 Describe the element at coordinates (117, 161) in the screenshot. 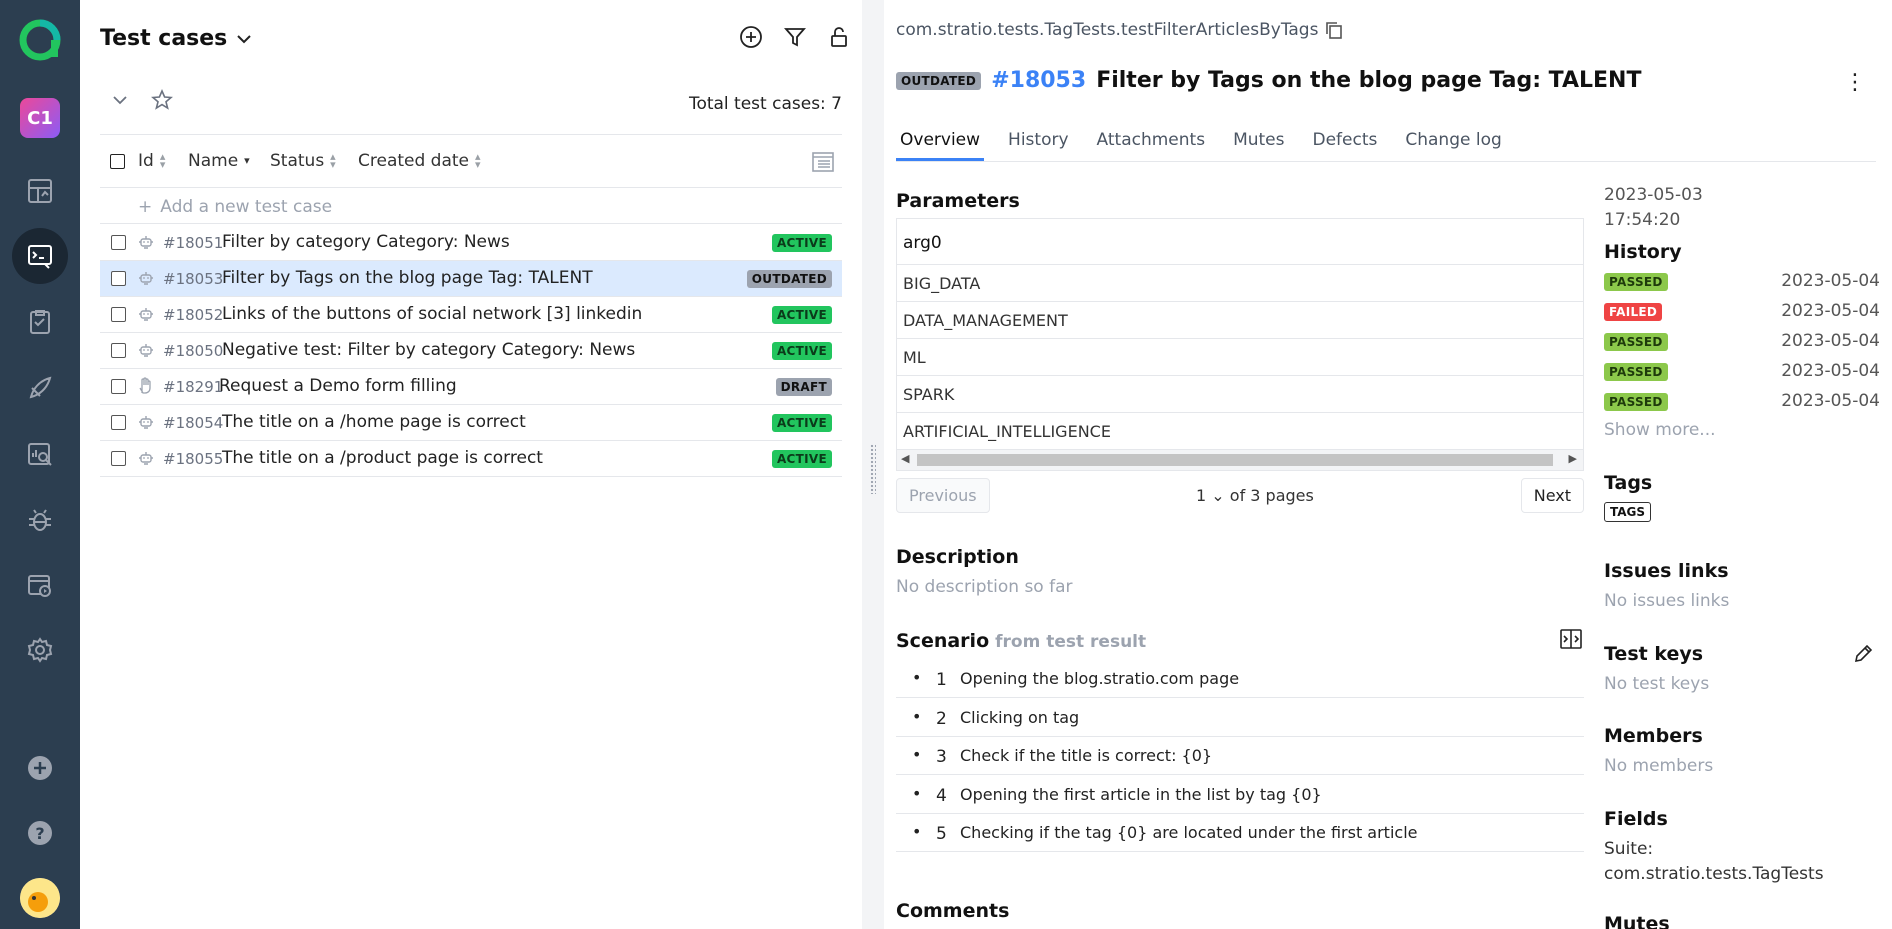

I see `select-all-checkbox` at that location.